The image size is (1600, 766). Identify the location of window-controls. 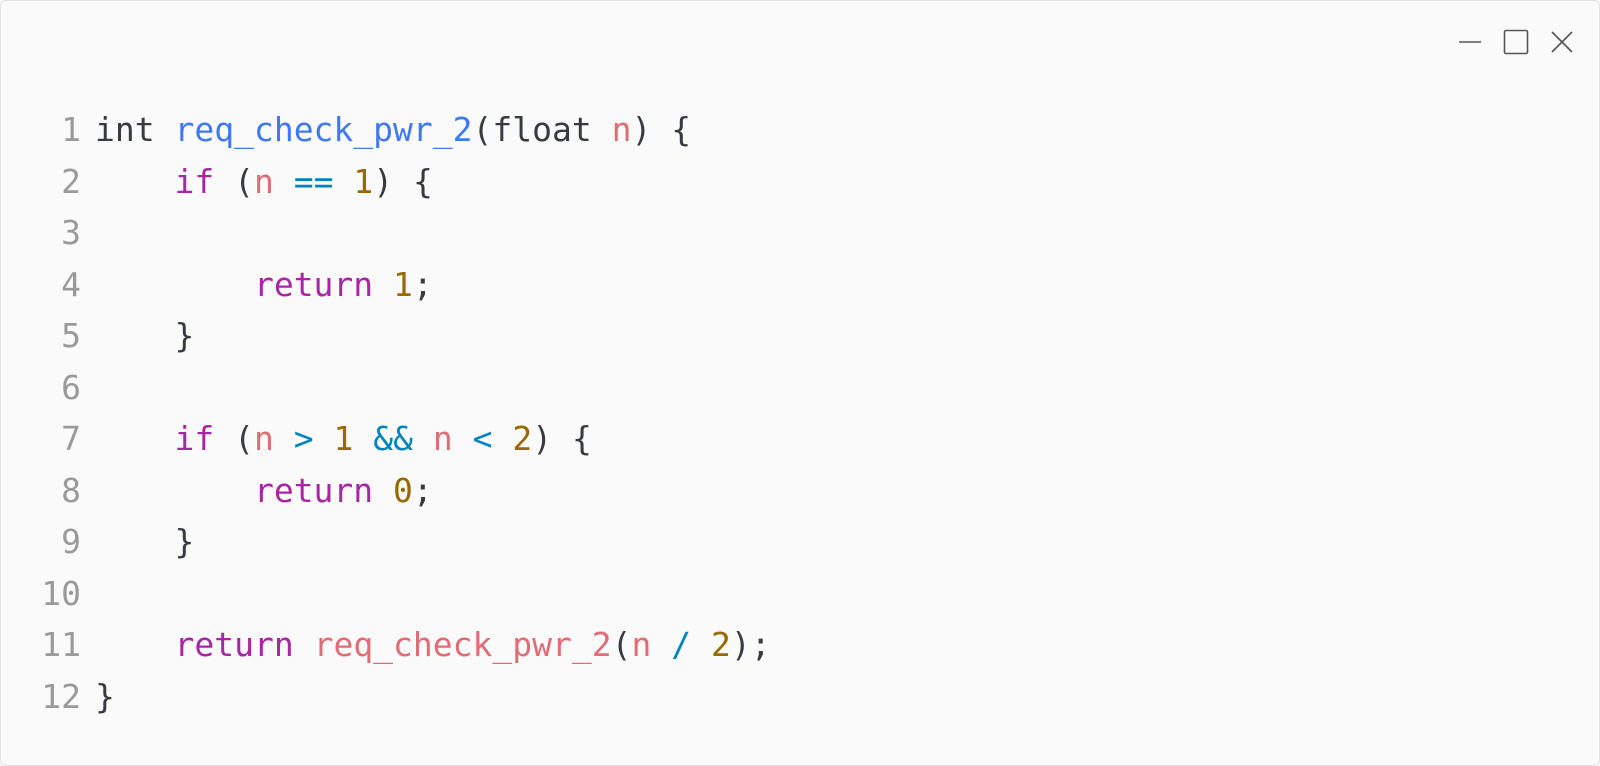
(1516, 42).